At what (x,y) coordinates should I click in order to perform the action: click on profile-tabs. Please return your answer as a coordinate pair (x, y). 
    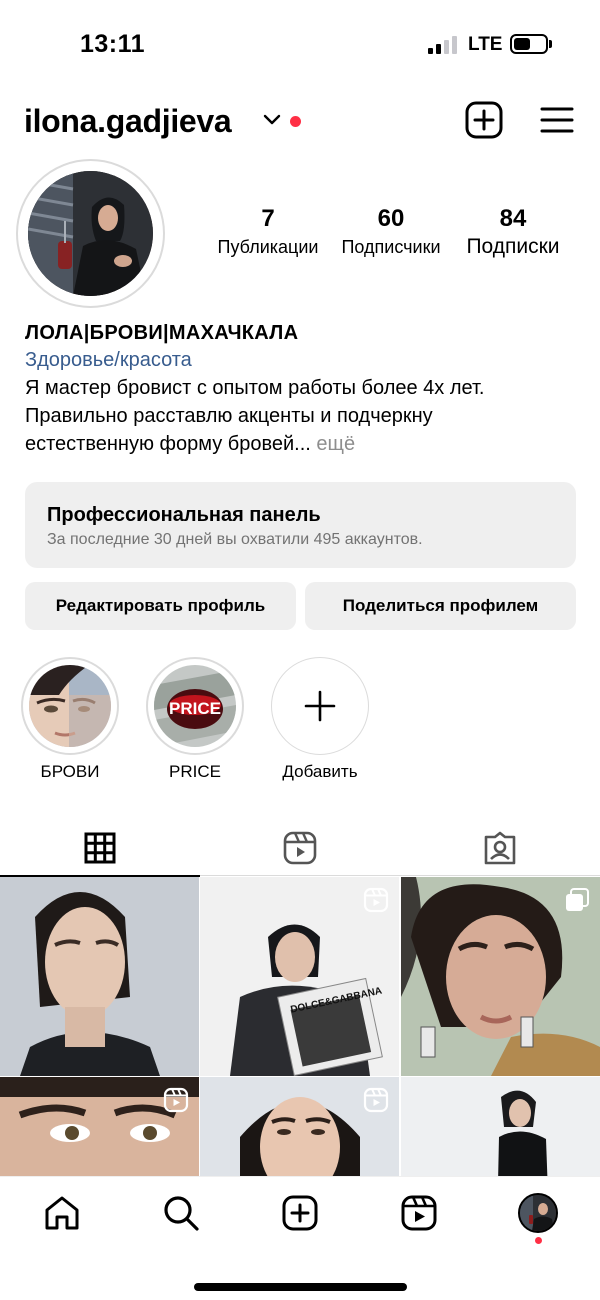
    Looking at the image, I should click on (300, 848).